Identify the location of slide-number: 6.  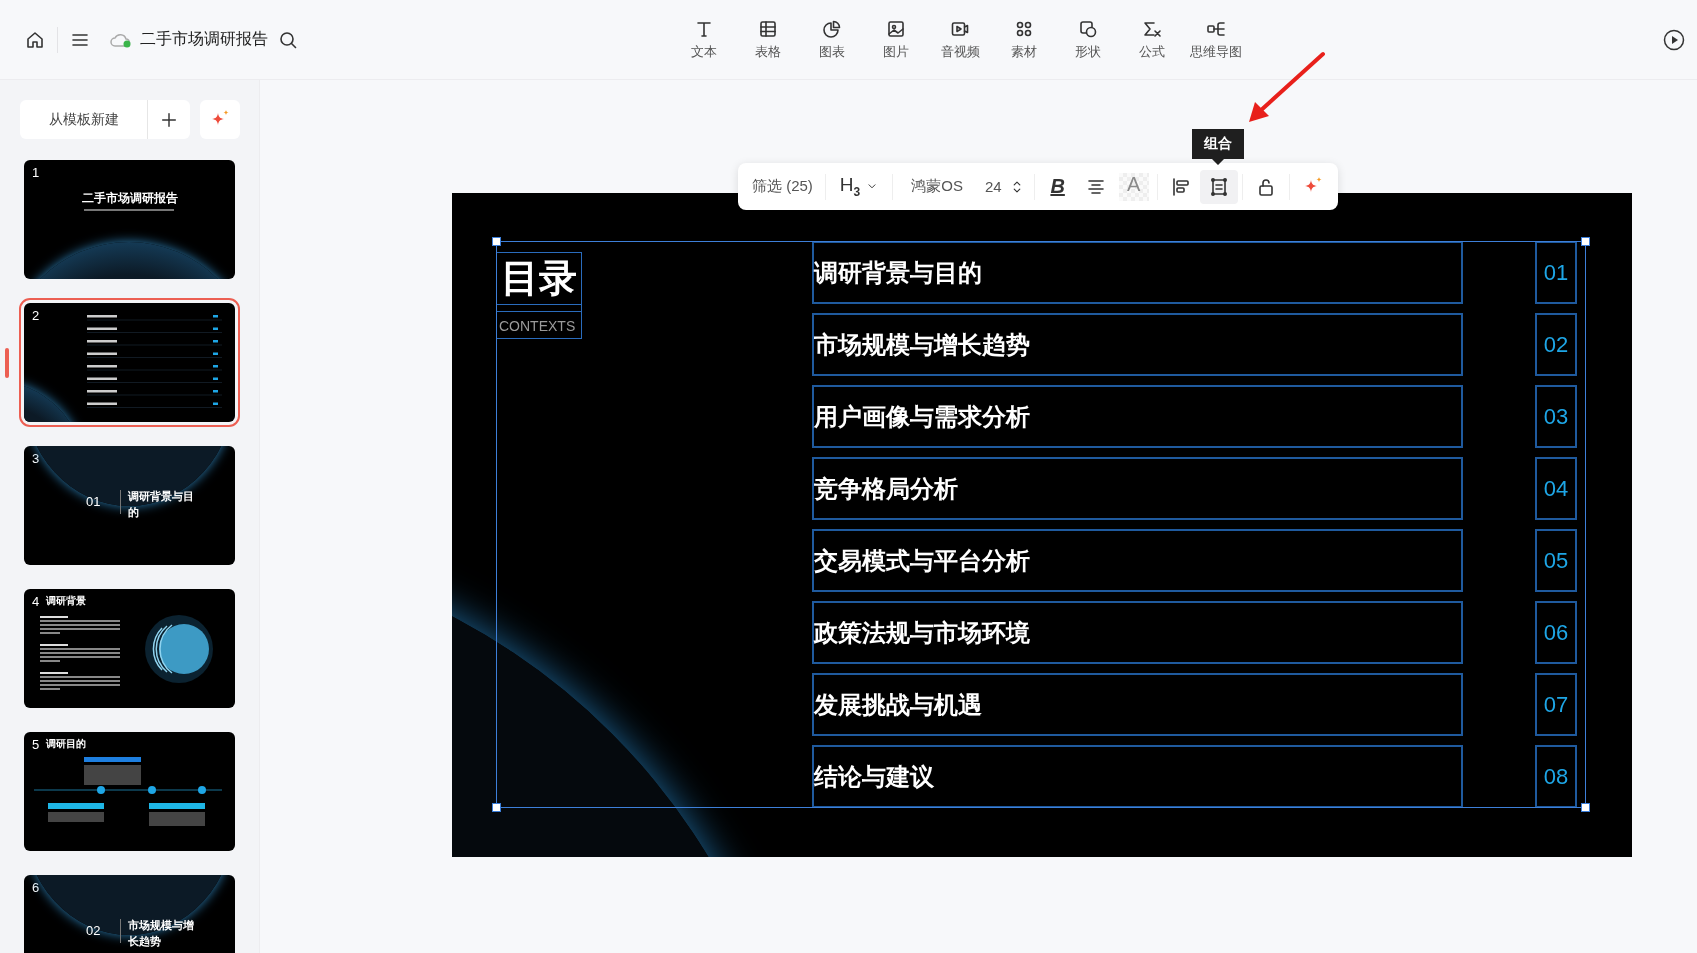
(36, 887).